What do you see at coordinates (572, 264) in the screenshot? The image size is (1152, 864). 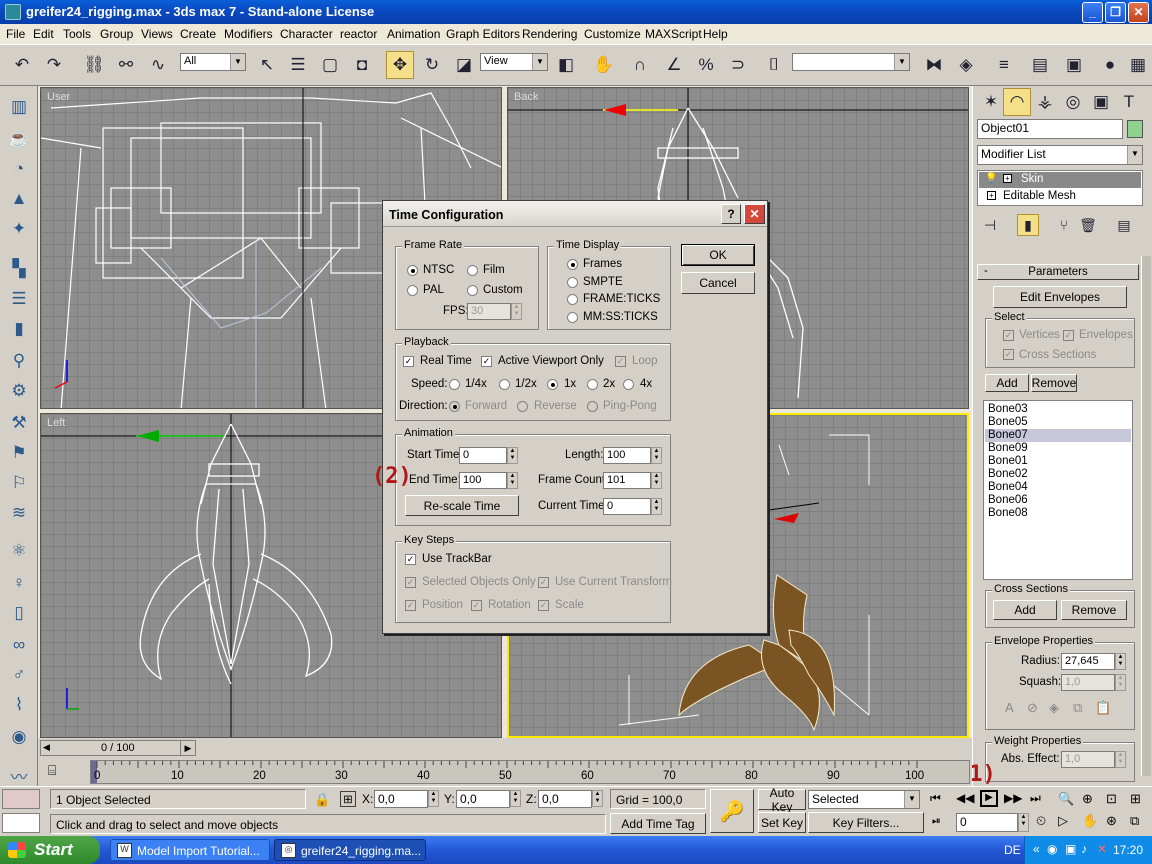 I see `frames-radio` at bounding box center [572, 264].